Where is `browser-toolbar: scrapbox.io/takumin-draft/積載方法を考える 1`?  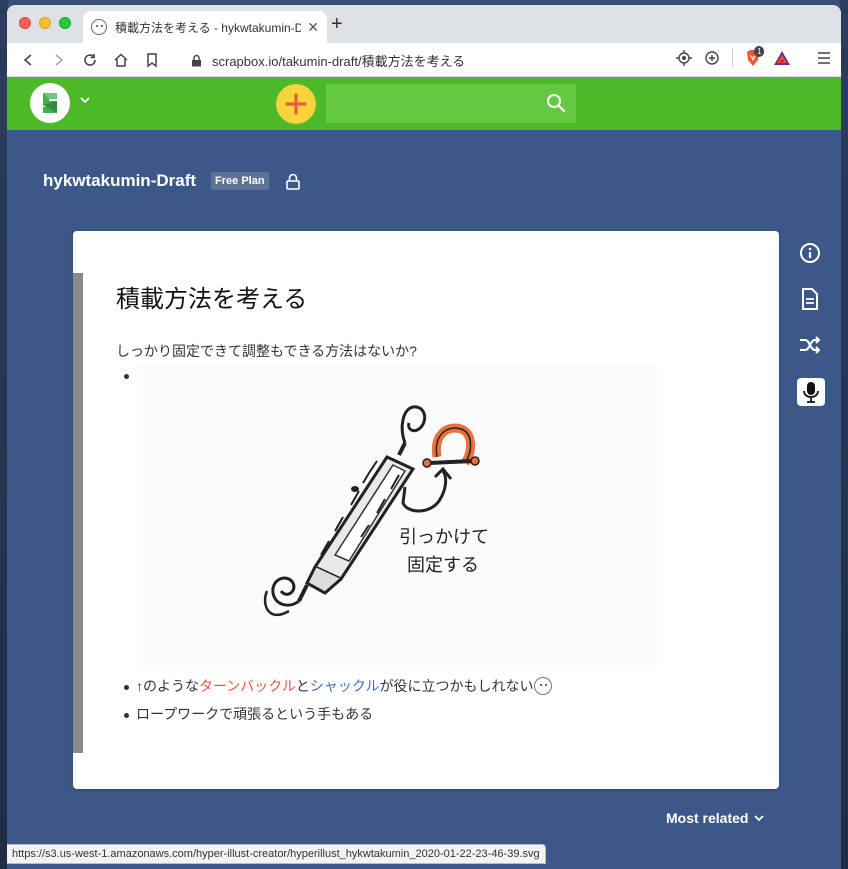
browser-toolbar: scrapbox.io/takumin-draft/積載方法を考える 1 is located at coordinates (424, 60).